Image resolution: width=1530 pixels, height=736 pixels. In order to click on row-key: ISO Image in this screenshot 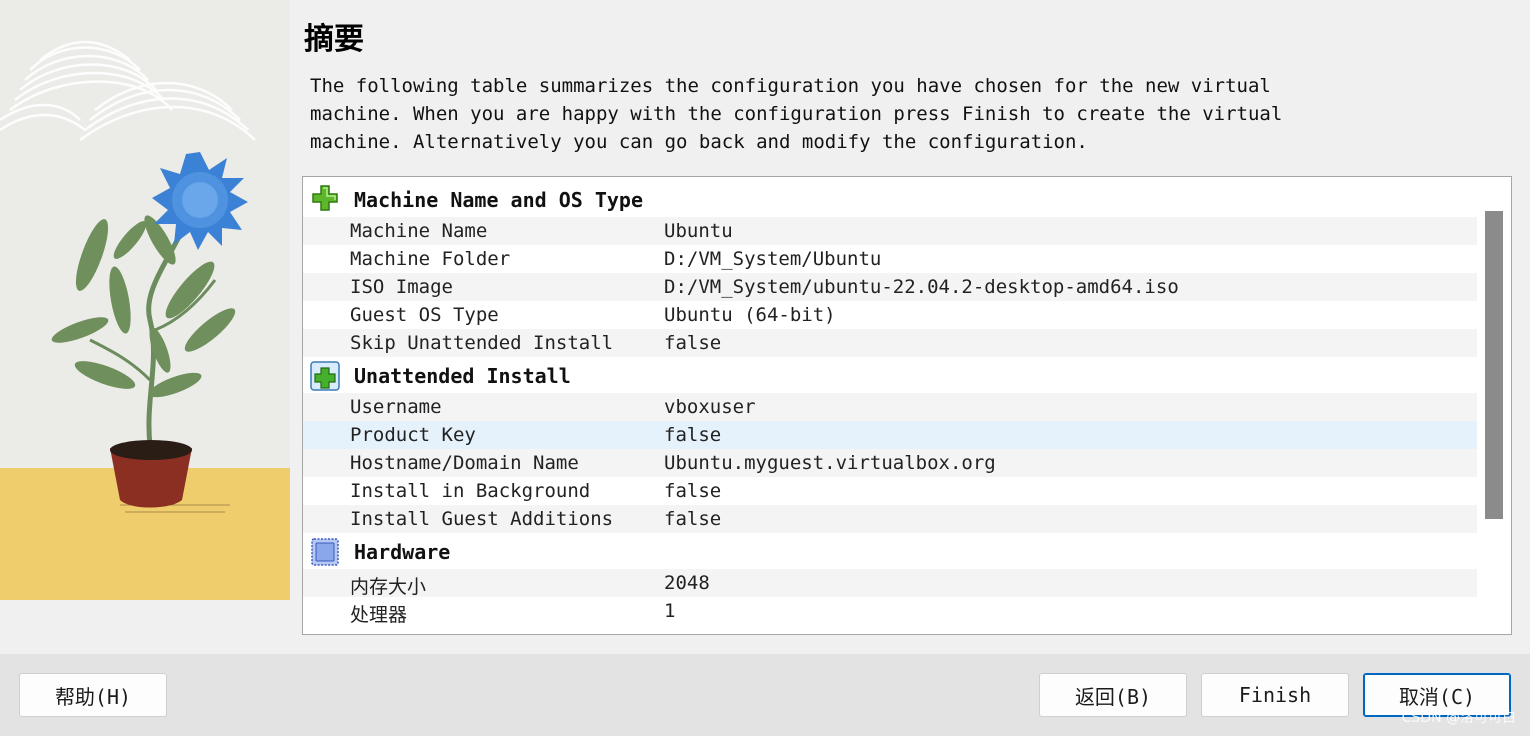, I will do `click(401, 287)`.